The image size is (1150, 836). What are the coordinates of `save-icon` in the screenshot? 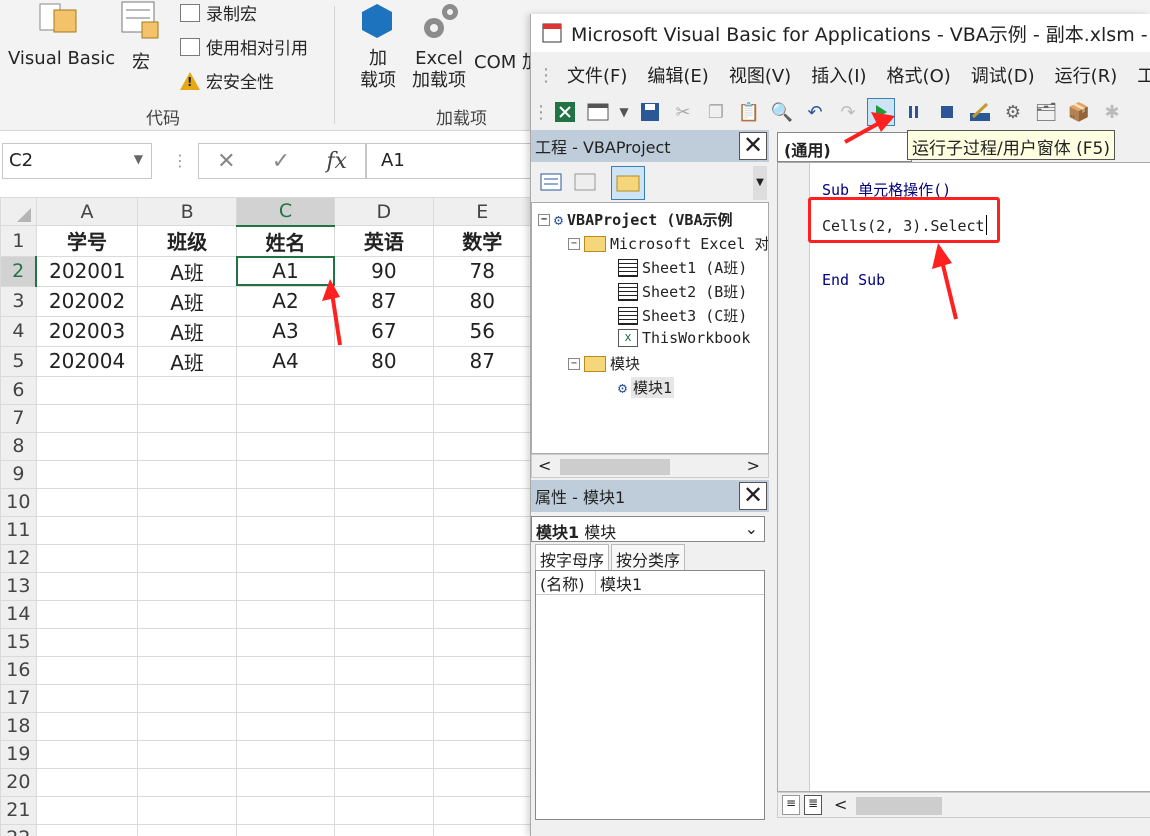 It's located at (650, 112).